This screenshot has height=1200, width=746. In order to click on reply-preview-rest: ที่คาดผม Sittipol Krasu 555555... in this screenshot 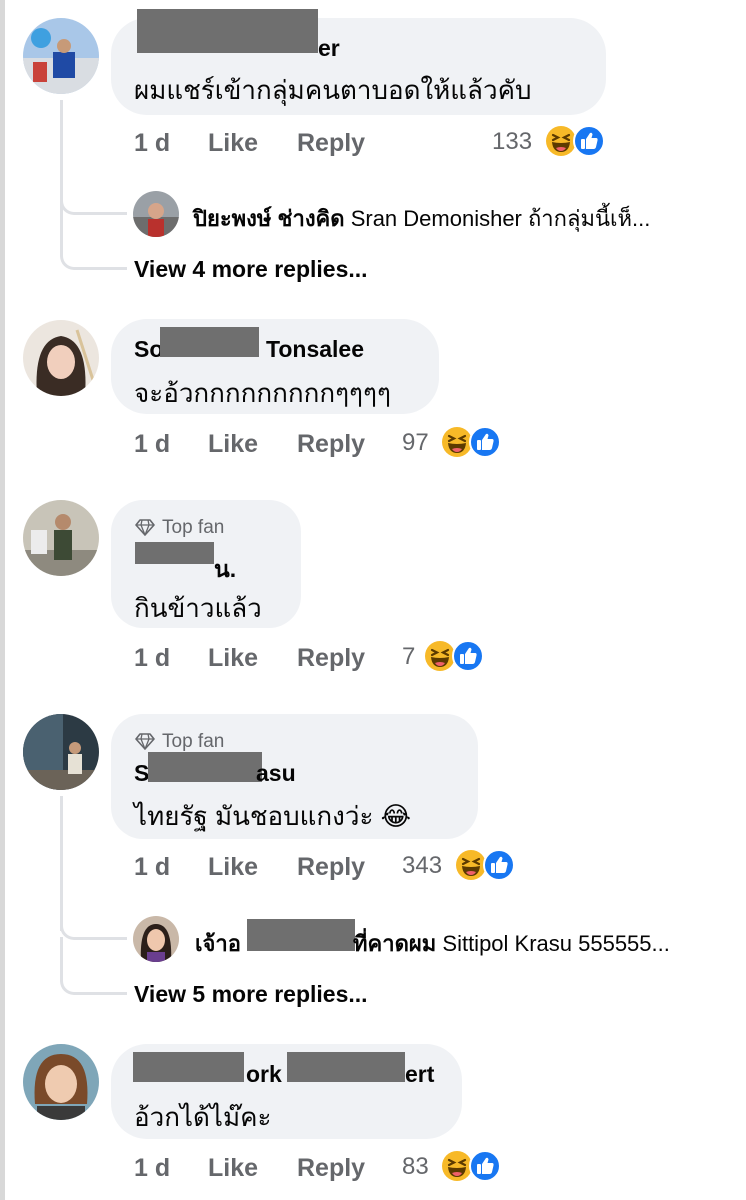, I will do `click(511, 943)`.